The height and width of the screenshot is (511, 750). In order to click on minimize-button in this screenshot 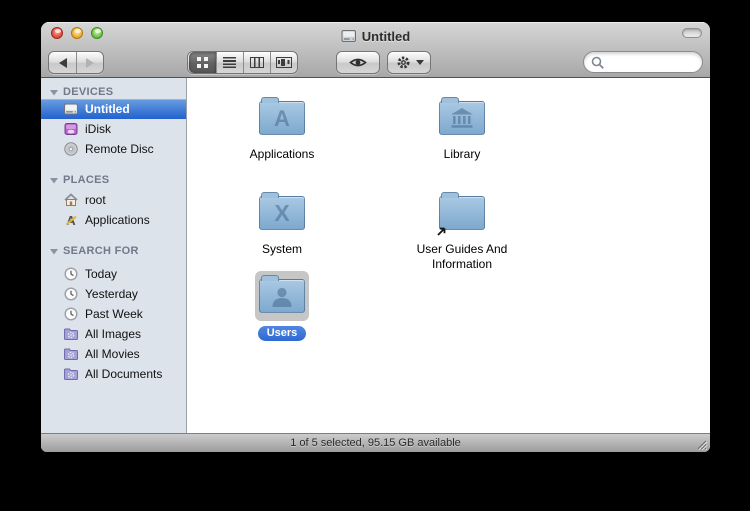, I will do `click(77, 33)`.